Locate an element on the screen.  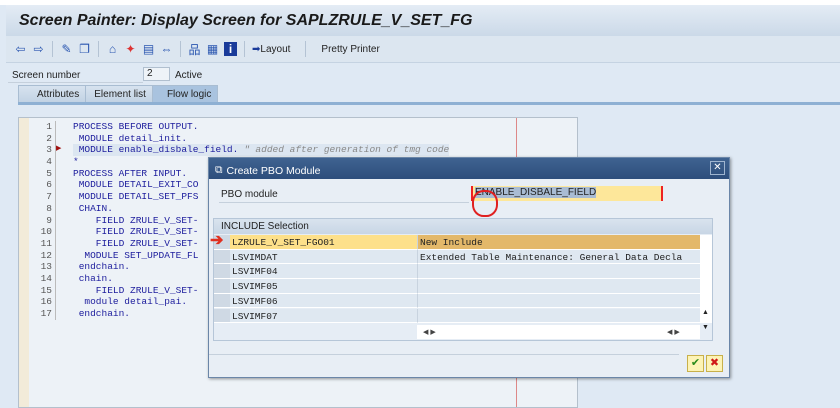
activate-icon: ✦ is located at coordinates (130, 49).